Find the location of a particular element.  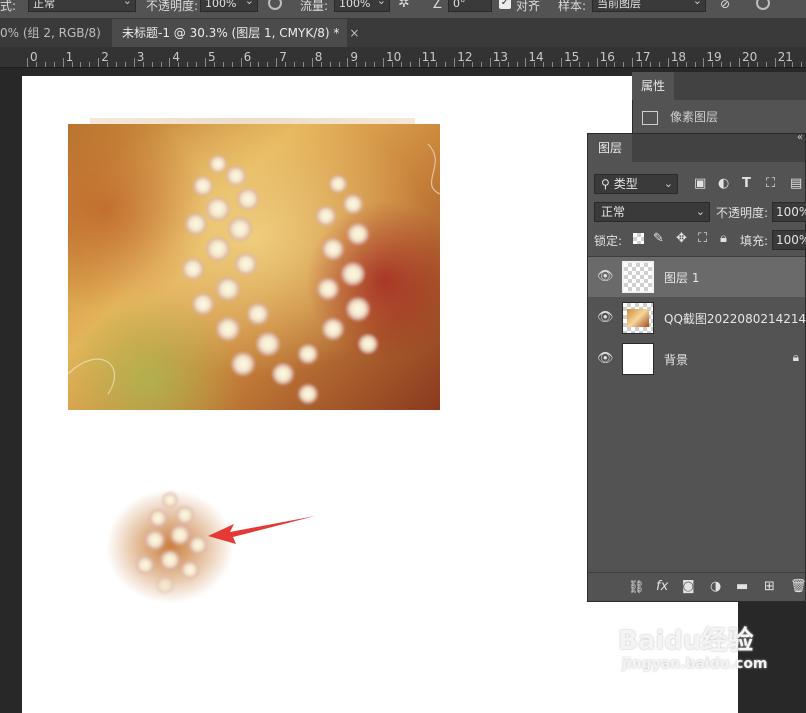

layer-row: 👁︎ 背景 🔒︎ is located at coordinates (696, 359).